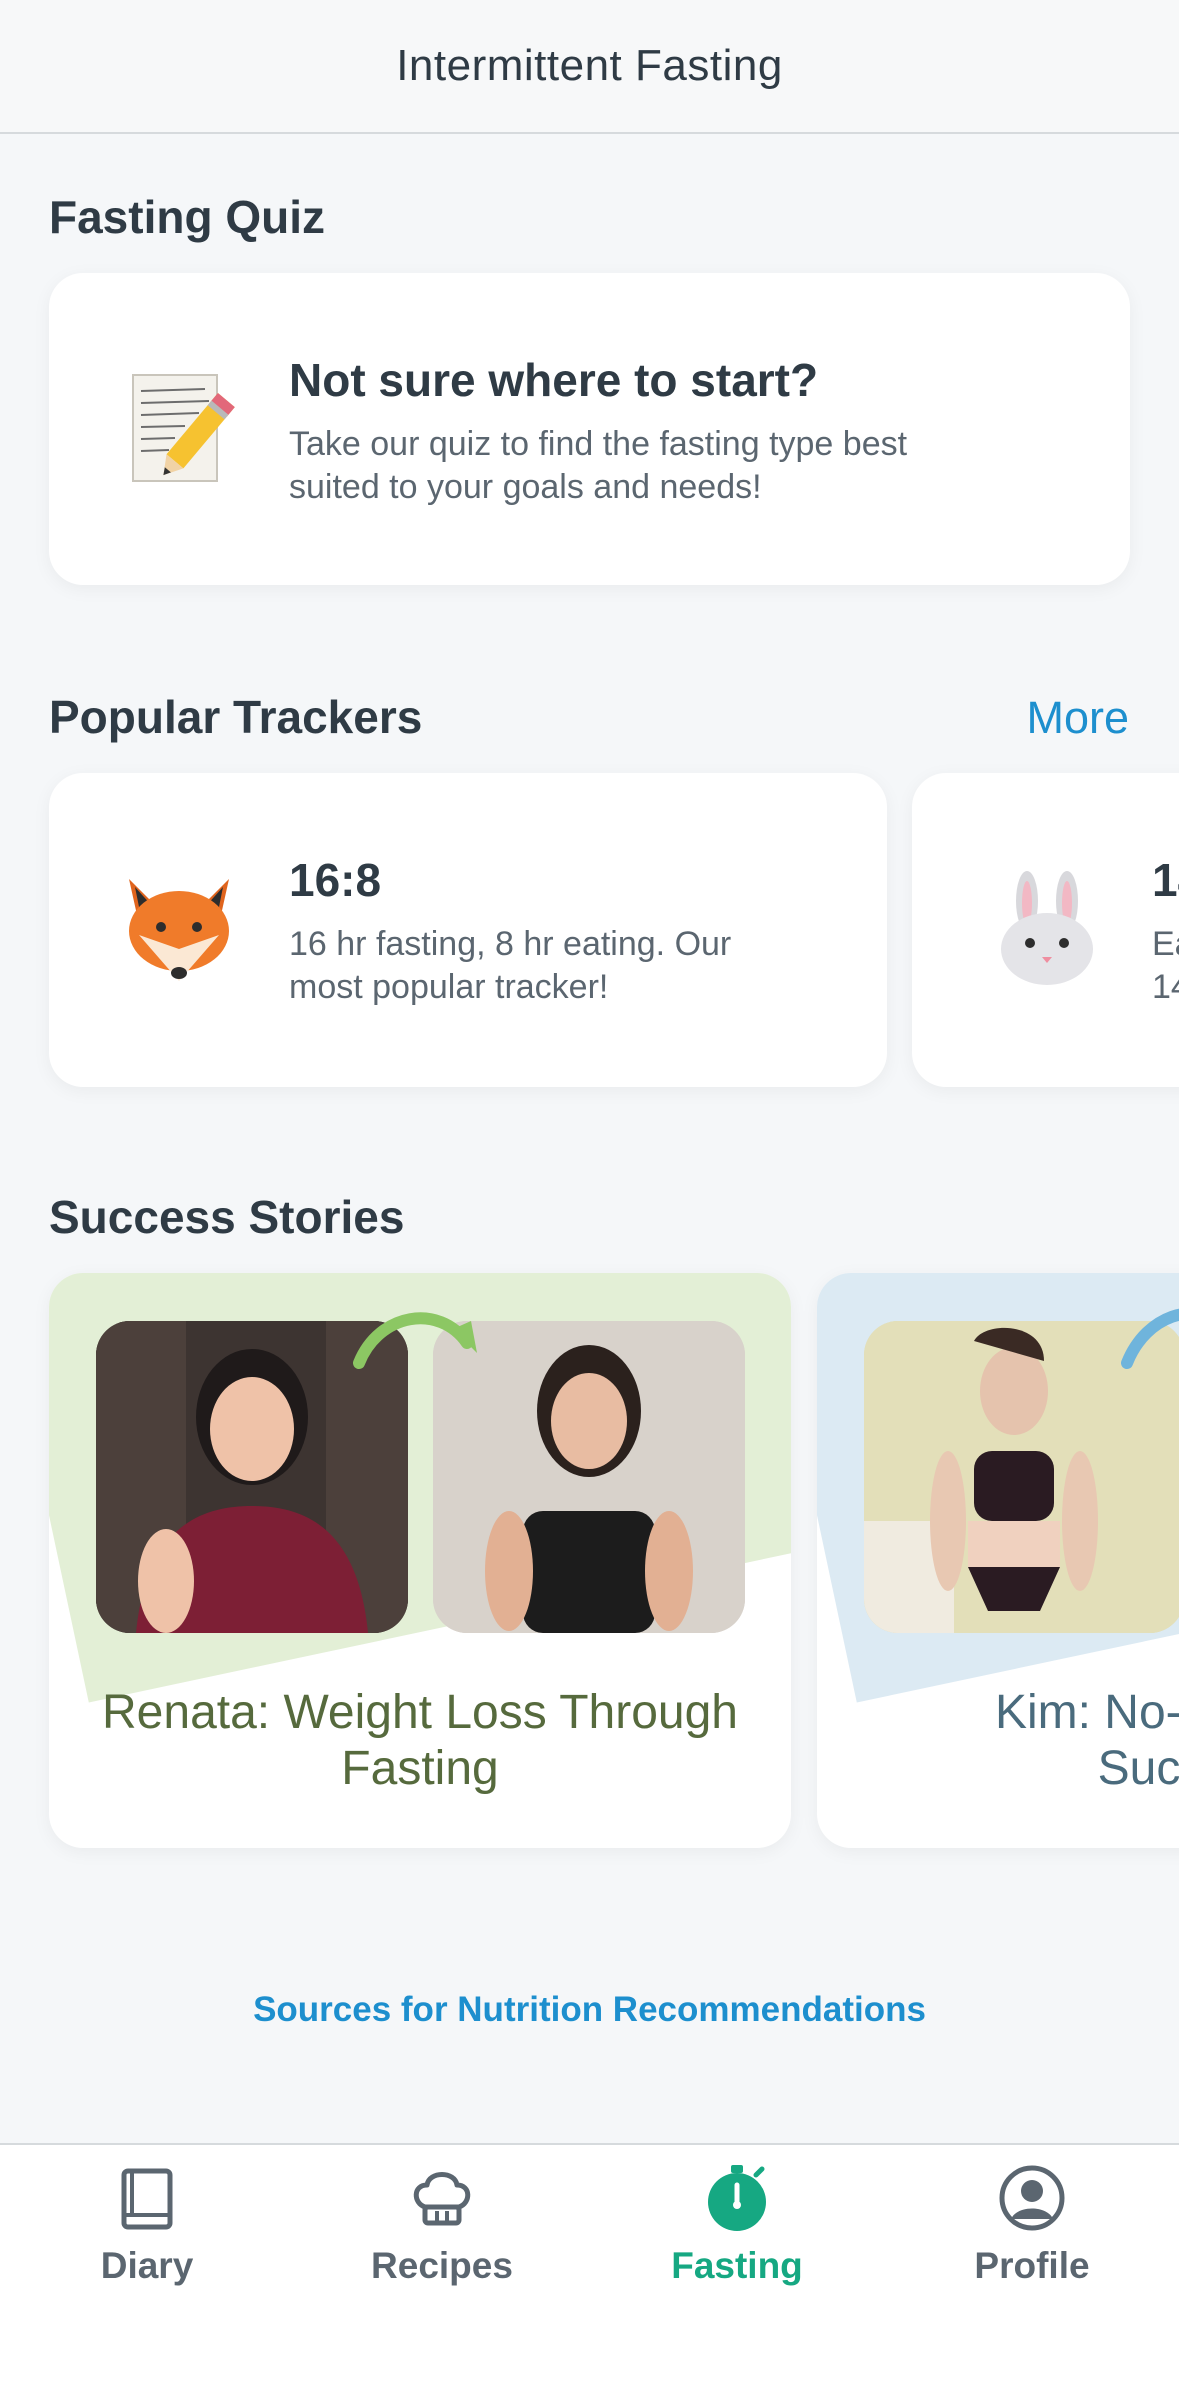  Describe the element at coordinates (1032, 2265) in the screenshot. I see `tab-label: Profile` at that location.